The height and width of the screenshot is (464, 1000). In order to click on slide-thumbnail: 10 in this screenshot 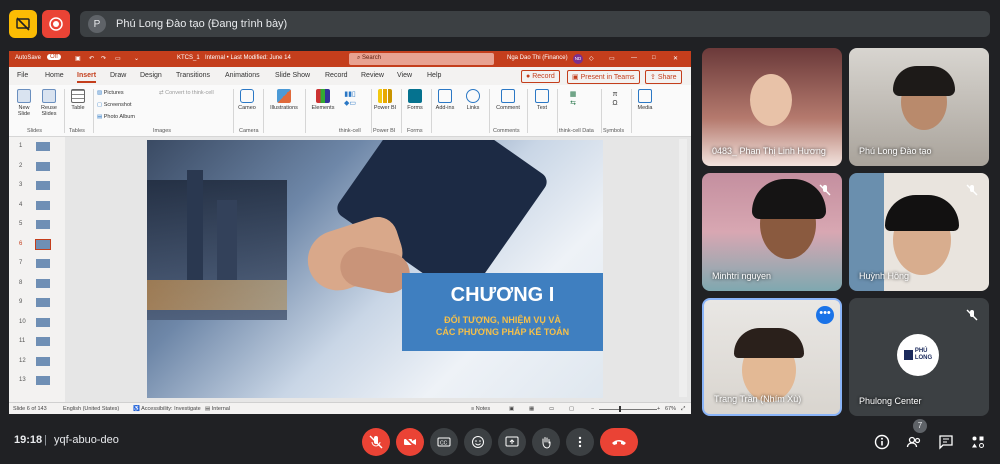, I will do `click(38, 323)`.